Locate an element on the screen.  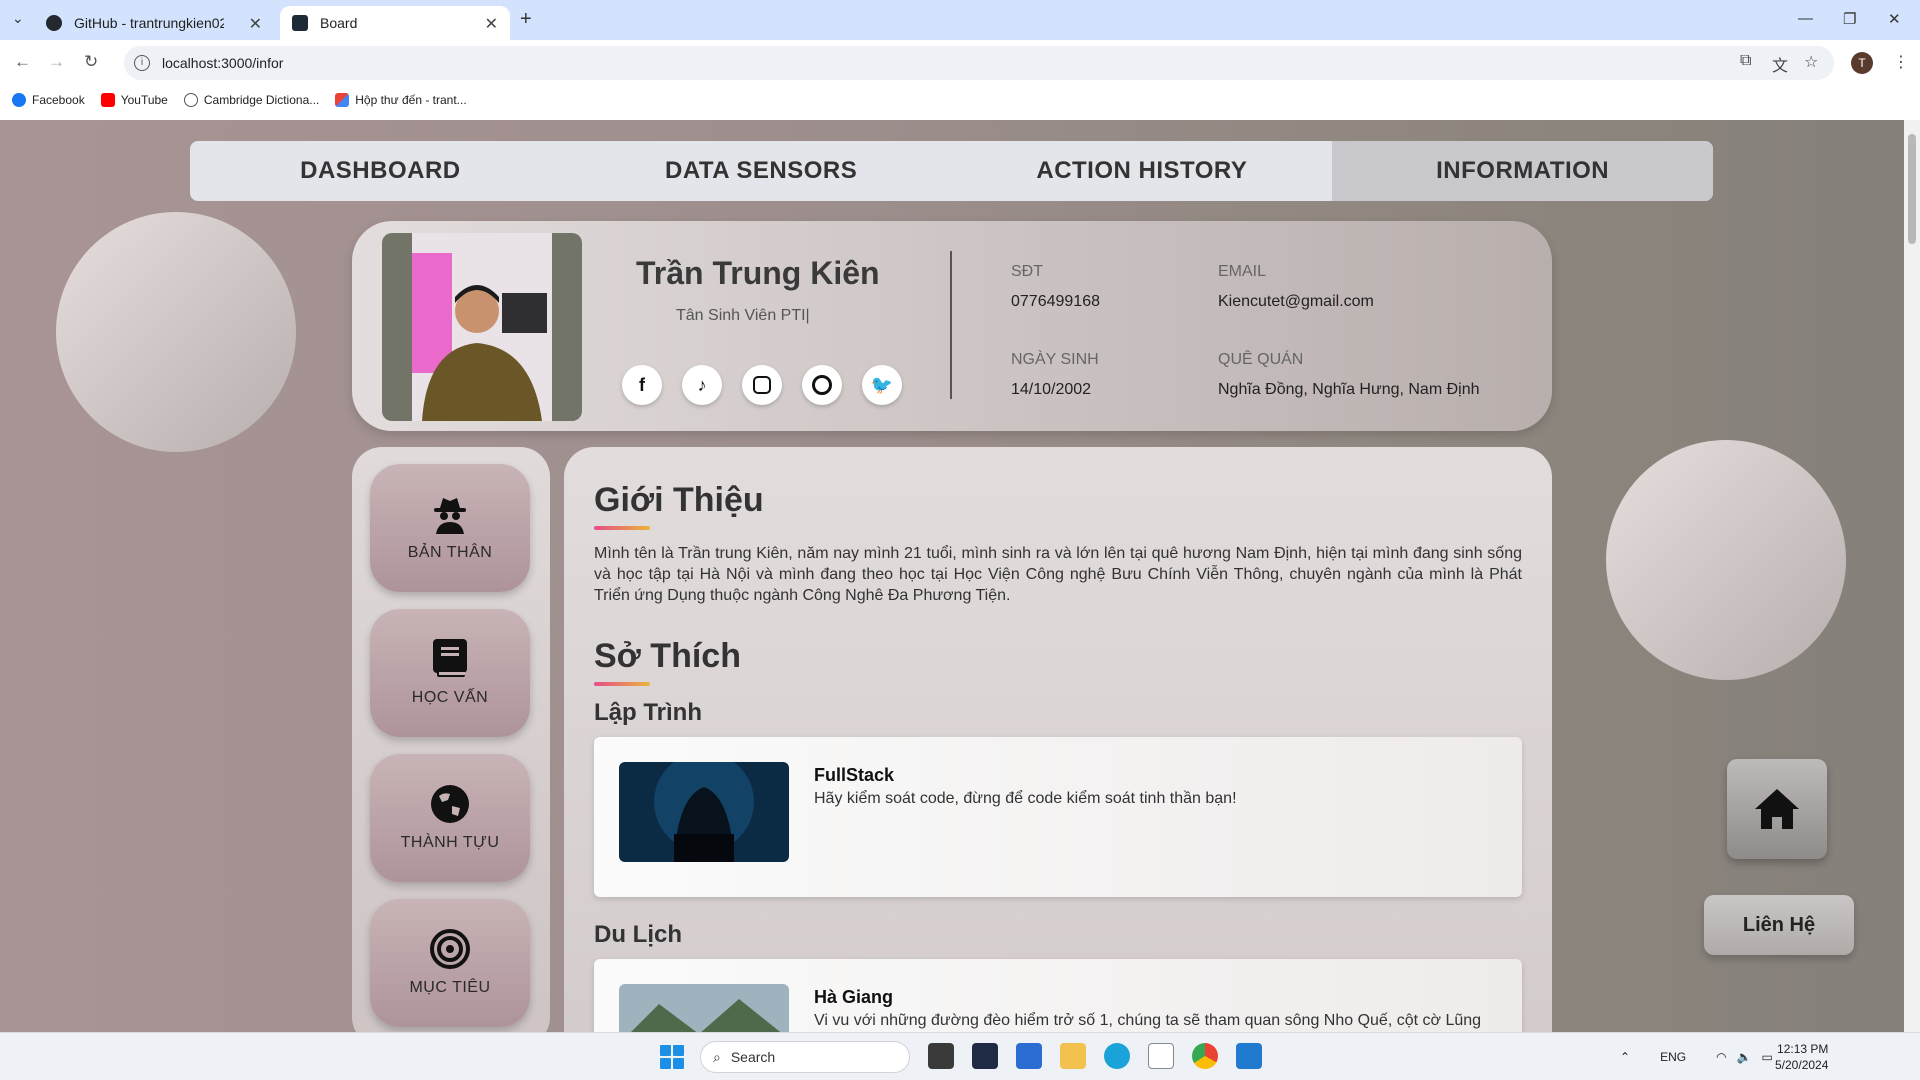
card-title: FullStack is located at coordinates (854, 775).